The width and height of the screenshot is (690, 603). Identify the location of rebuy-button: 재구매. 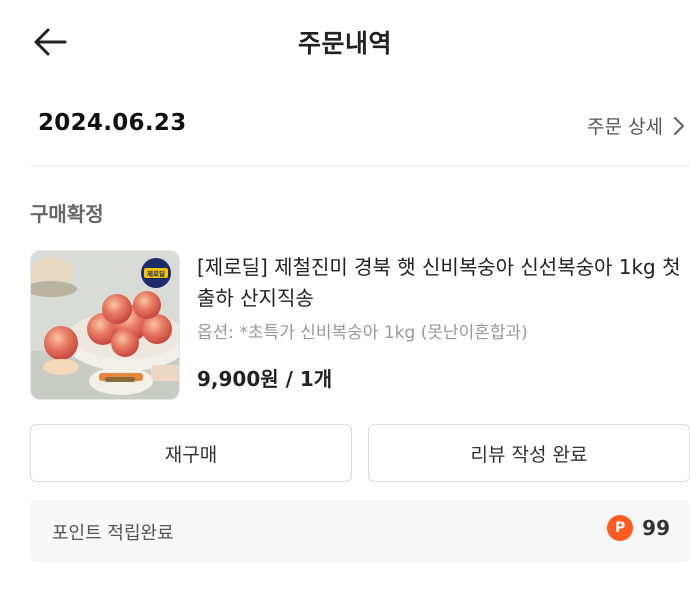
(191, 453).